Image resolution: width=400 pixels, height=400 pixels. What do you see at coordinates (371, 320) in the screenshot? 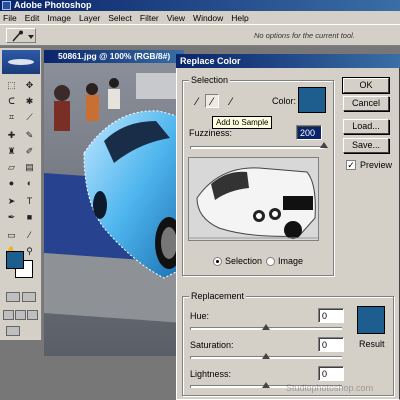
I see `result-color-swatch` at bounding box center [371, 320].